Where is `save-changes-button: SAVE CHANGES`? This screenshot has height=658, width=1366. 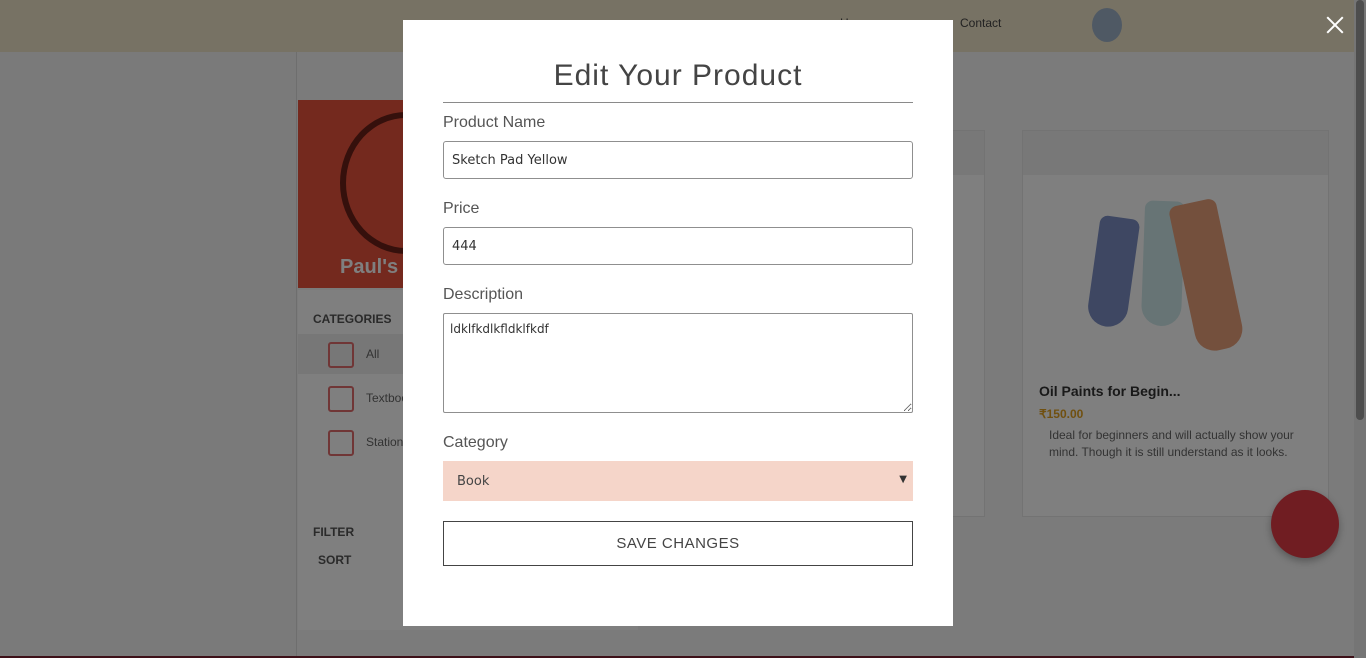
save-changes-button: SAVE CHANGES is located at coordinates (678, 543).